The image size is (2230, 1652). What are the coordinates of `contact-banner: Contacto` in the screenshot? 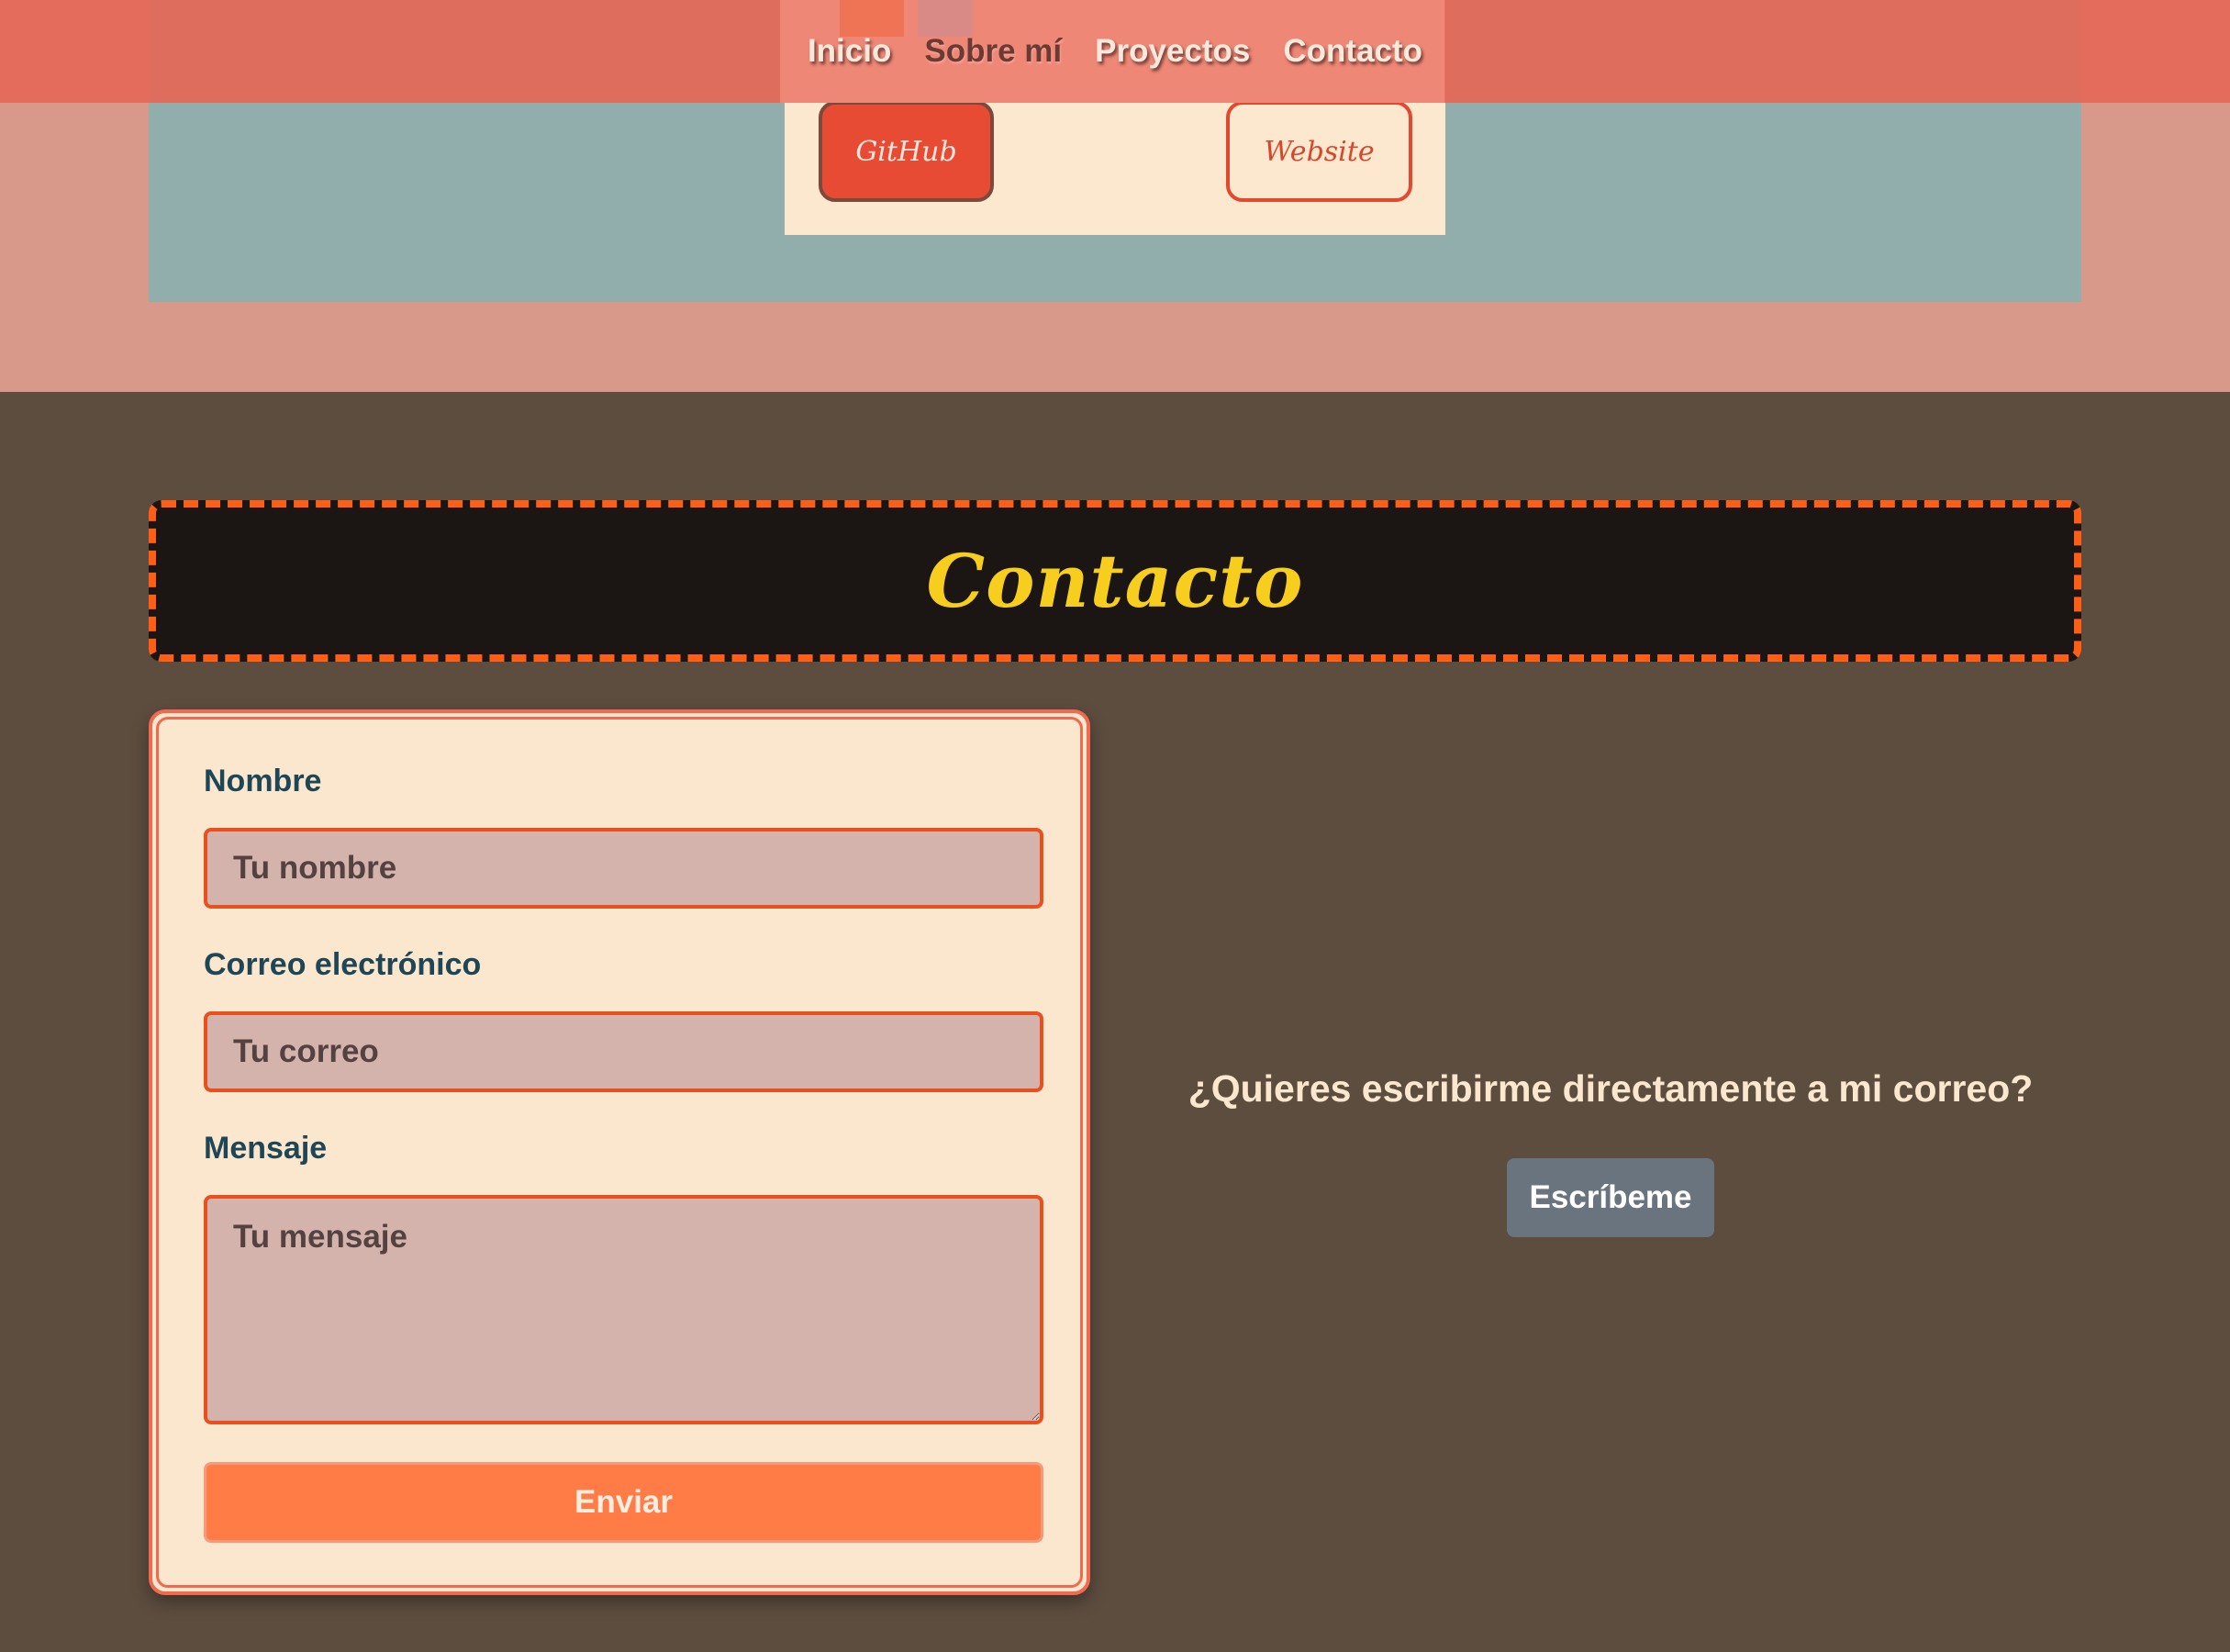 It's located at (1115, 581).